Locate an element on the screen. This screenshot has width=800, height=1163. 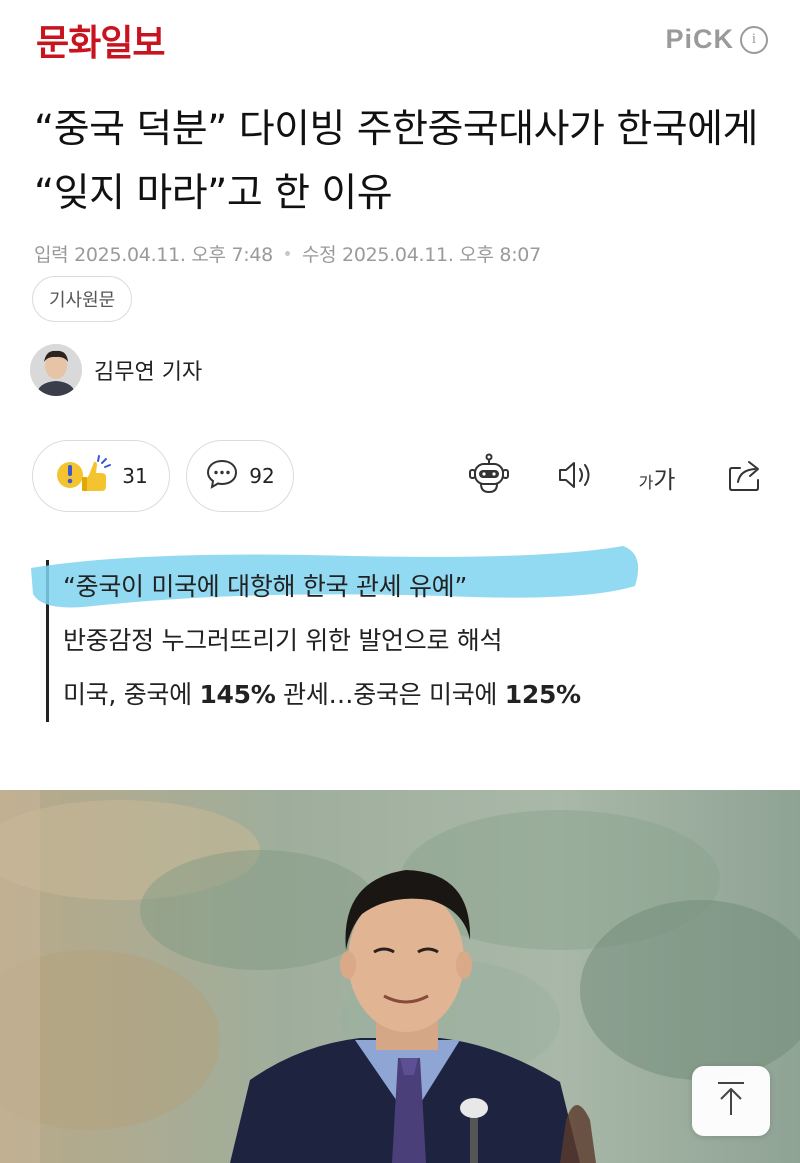
ai-summary-bot-button is located at coordinates (489, 477).